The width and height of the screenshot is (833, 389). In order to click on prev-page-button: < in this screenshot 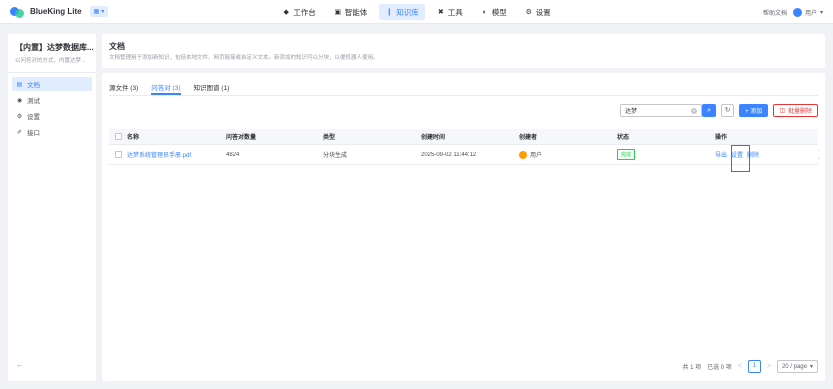, I will do `click(740, 366)`.